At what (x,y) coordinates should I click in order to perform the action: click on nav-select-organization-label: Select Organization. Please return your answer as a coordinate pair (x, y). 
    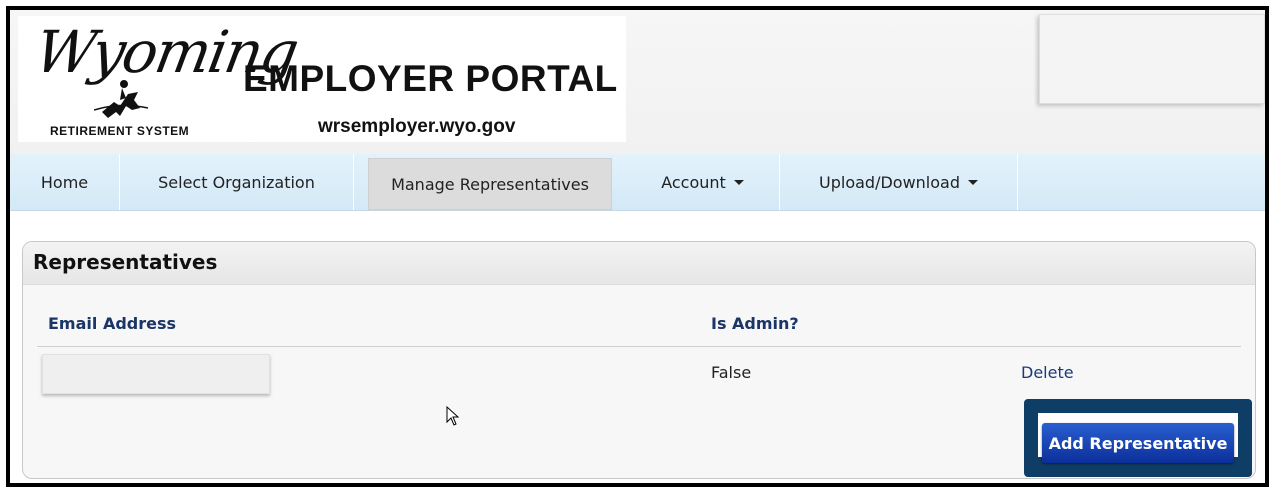
    Looking at the image, I should click on (236, 182).